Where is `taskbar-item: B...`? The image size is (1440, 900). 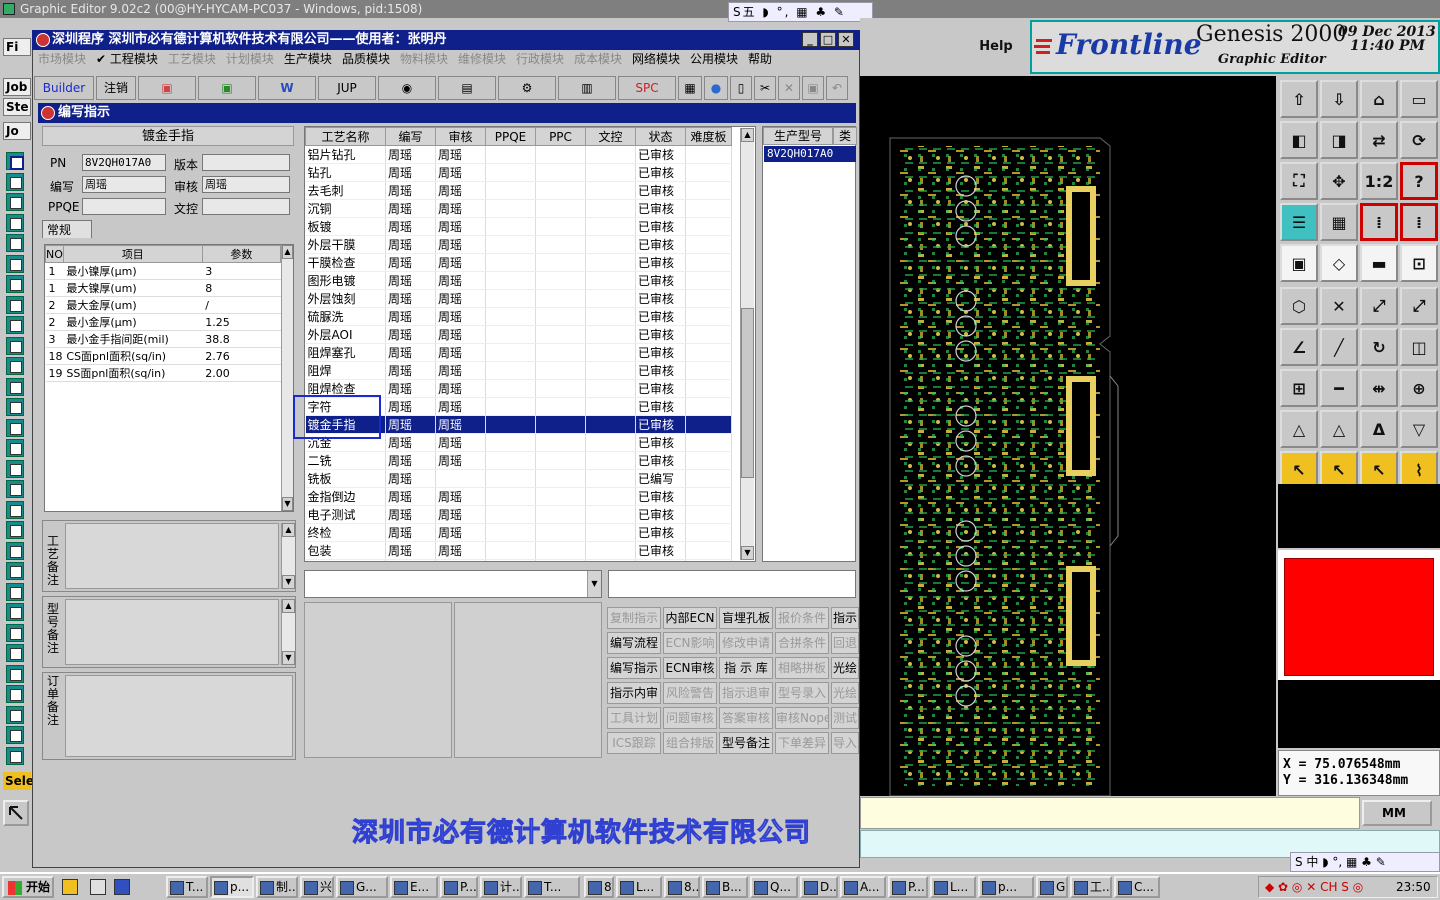
taskbar-item: B... is located at coordinates (725, 887).